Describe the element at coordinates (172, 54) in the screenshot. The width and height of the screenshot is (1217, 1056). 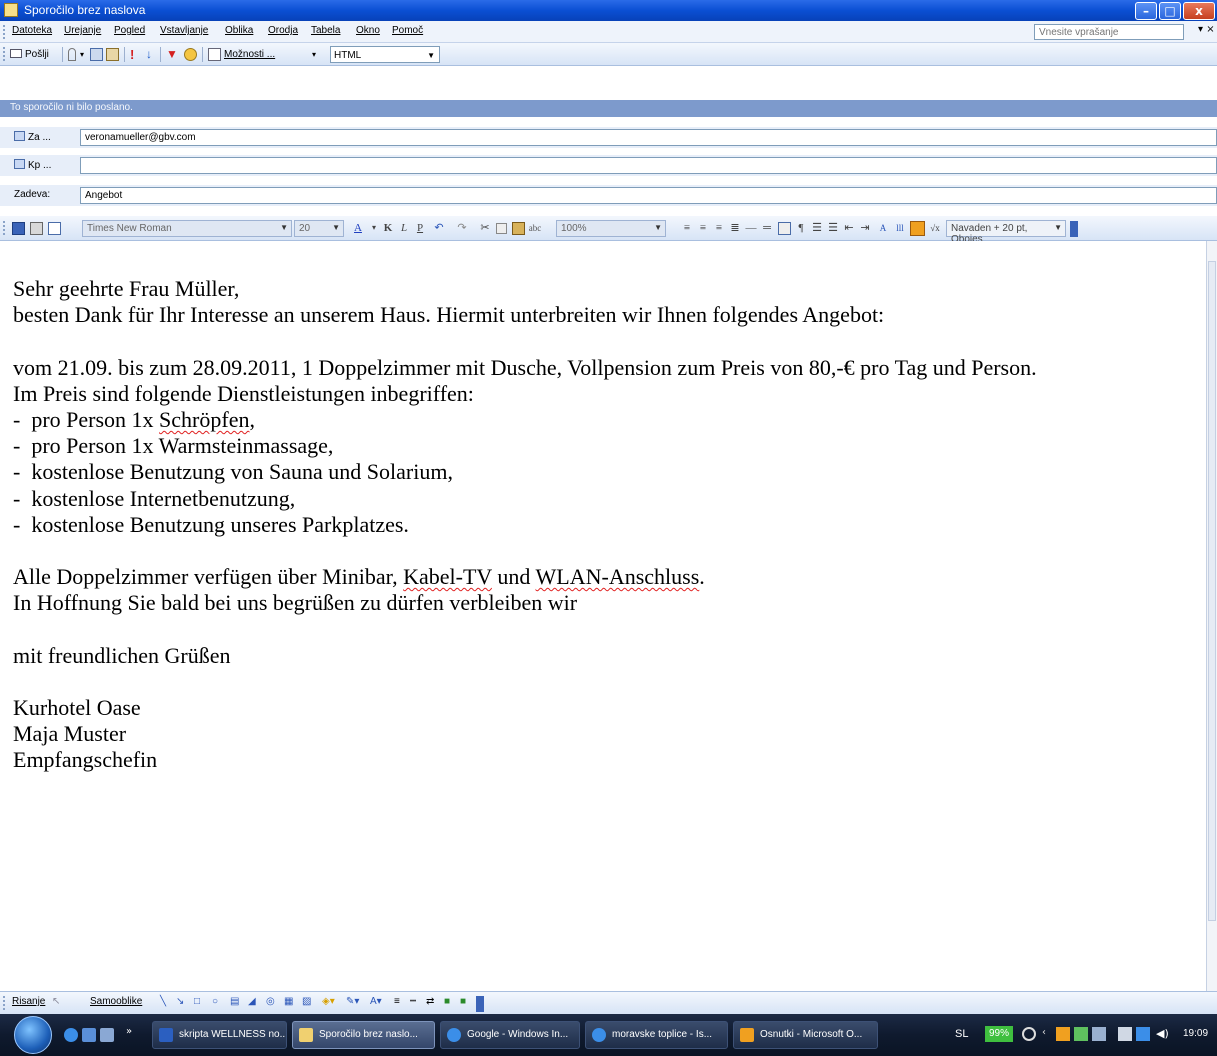
I see `flag-icon: ▼` at that location.